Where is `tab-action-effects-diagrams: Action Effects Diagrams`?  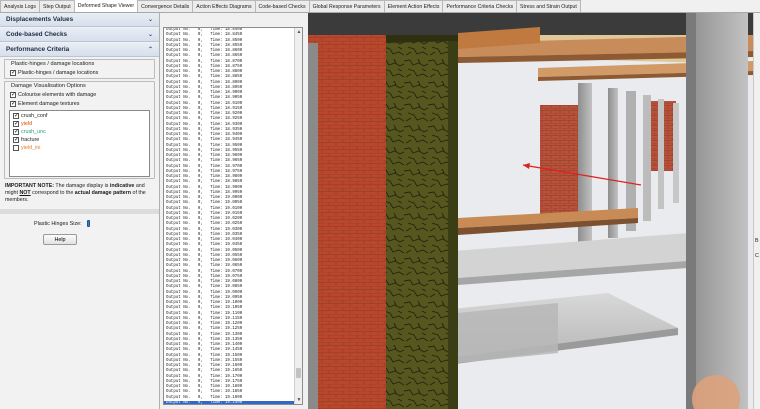 tab-action-effects-diagrams: Action Effects Diagrams is located at coordinates (224, 6).